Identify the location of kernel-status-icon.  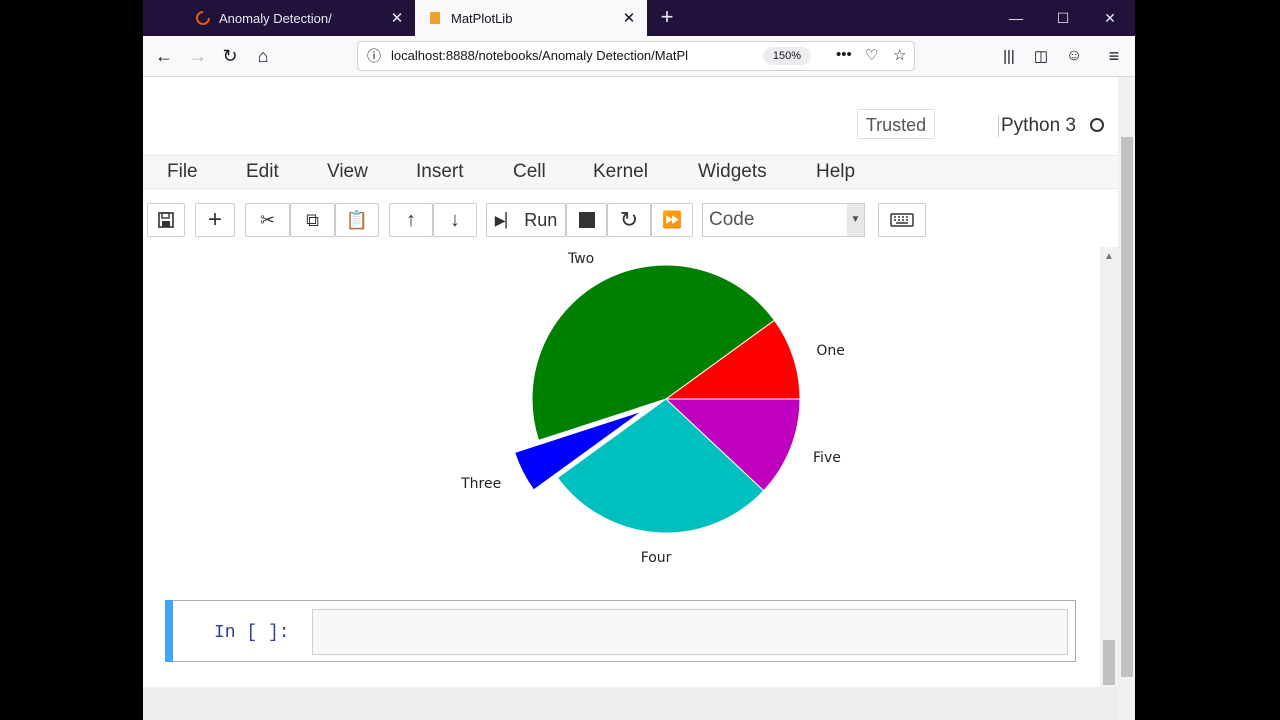
(1097, 125).